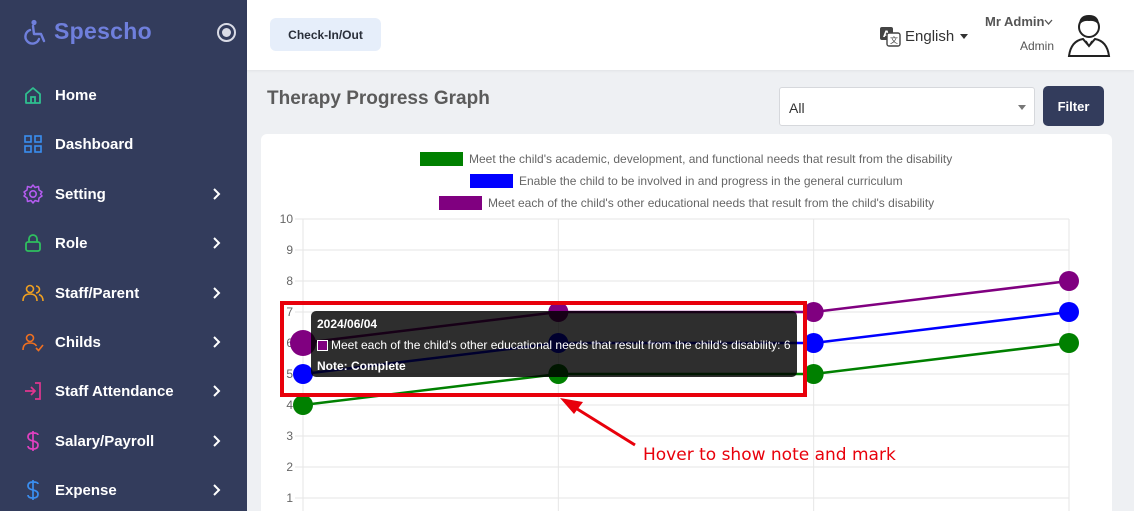  What do you see at coordinates (287, 219) in the screenshot?
I see `y-tick-label: 10` at bounding box center [287, 219].